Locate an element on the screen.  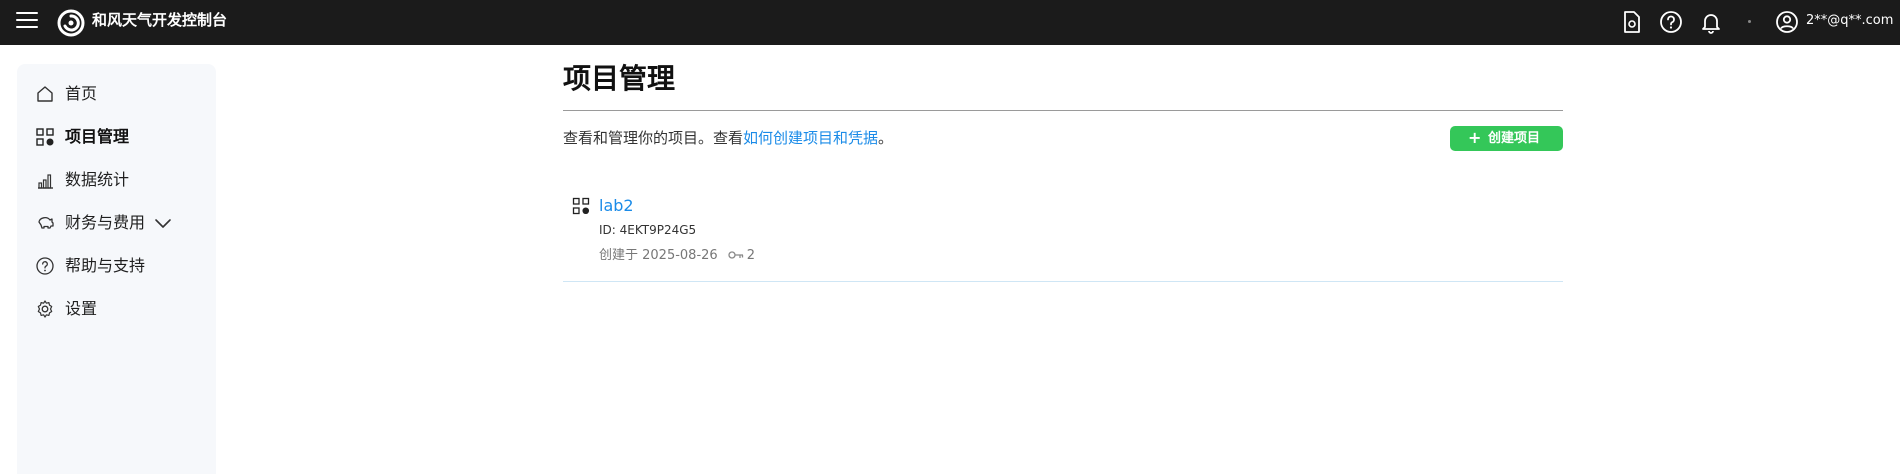
title-divider is located at coordinates (1063, 110).